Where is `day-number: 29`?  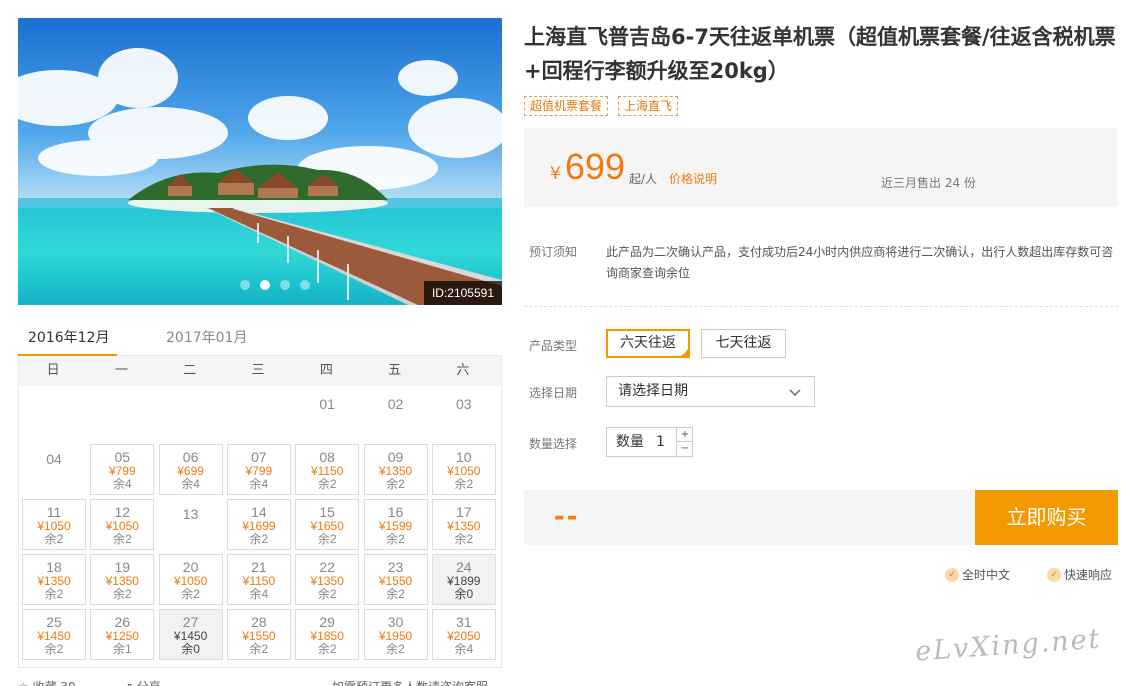
day-number: 29 is located at coordinates (327, 622).